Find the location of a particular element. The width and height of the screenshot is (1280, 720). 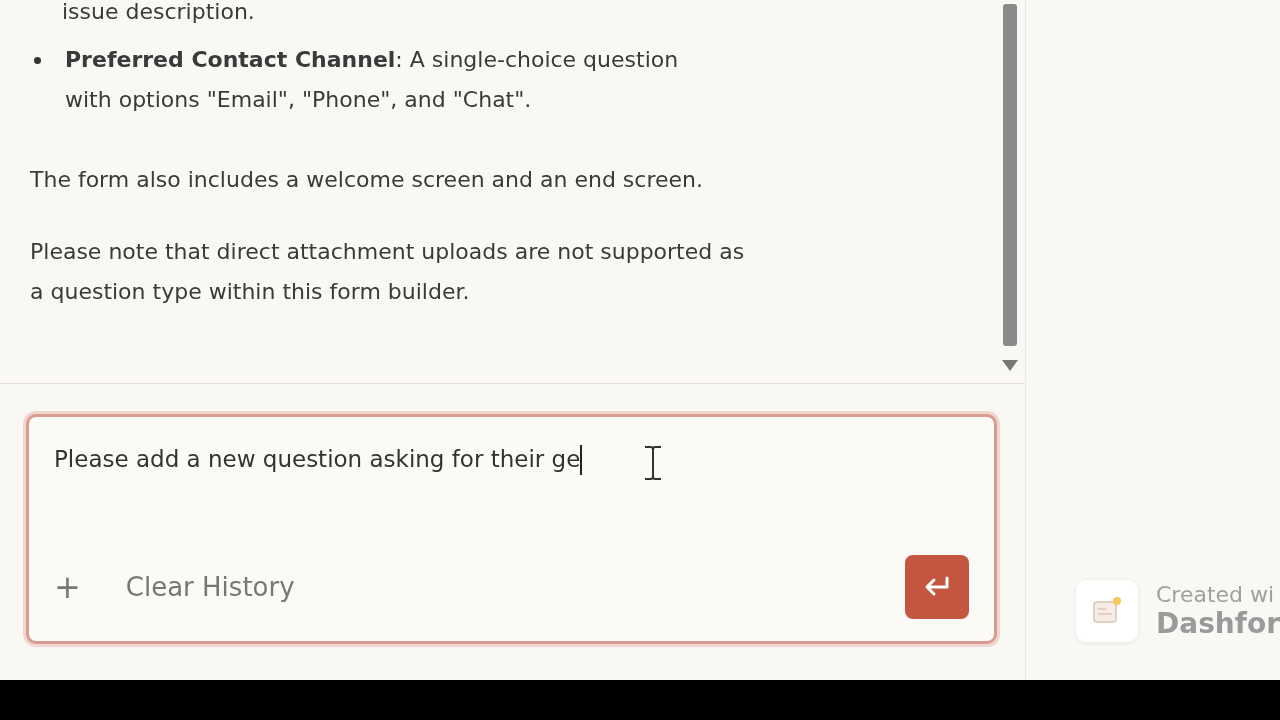

message-text: The form also includes a welcome screen and an end screen. is located at coordinates (367, 180).